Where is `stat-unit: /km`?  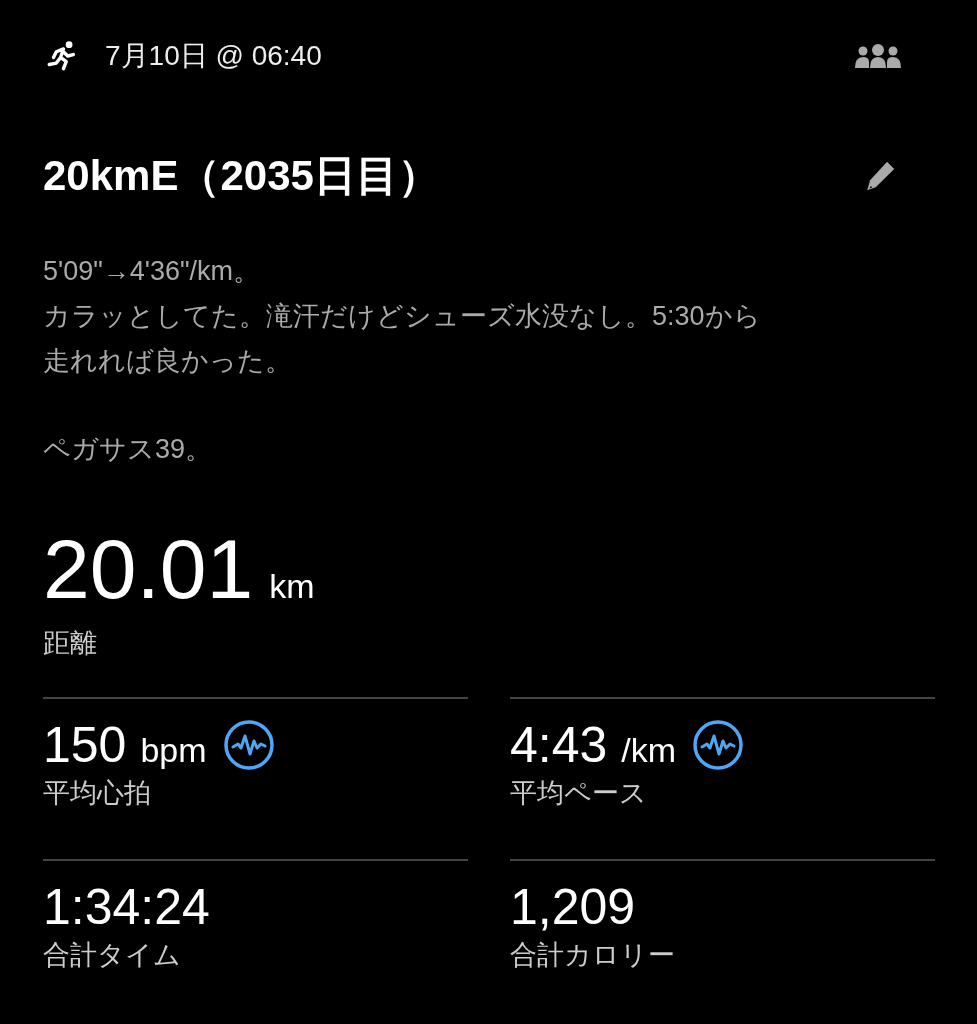 stat-unit: /km is located at coordinates (649, 750).